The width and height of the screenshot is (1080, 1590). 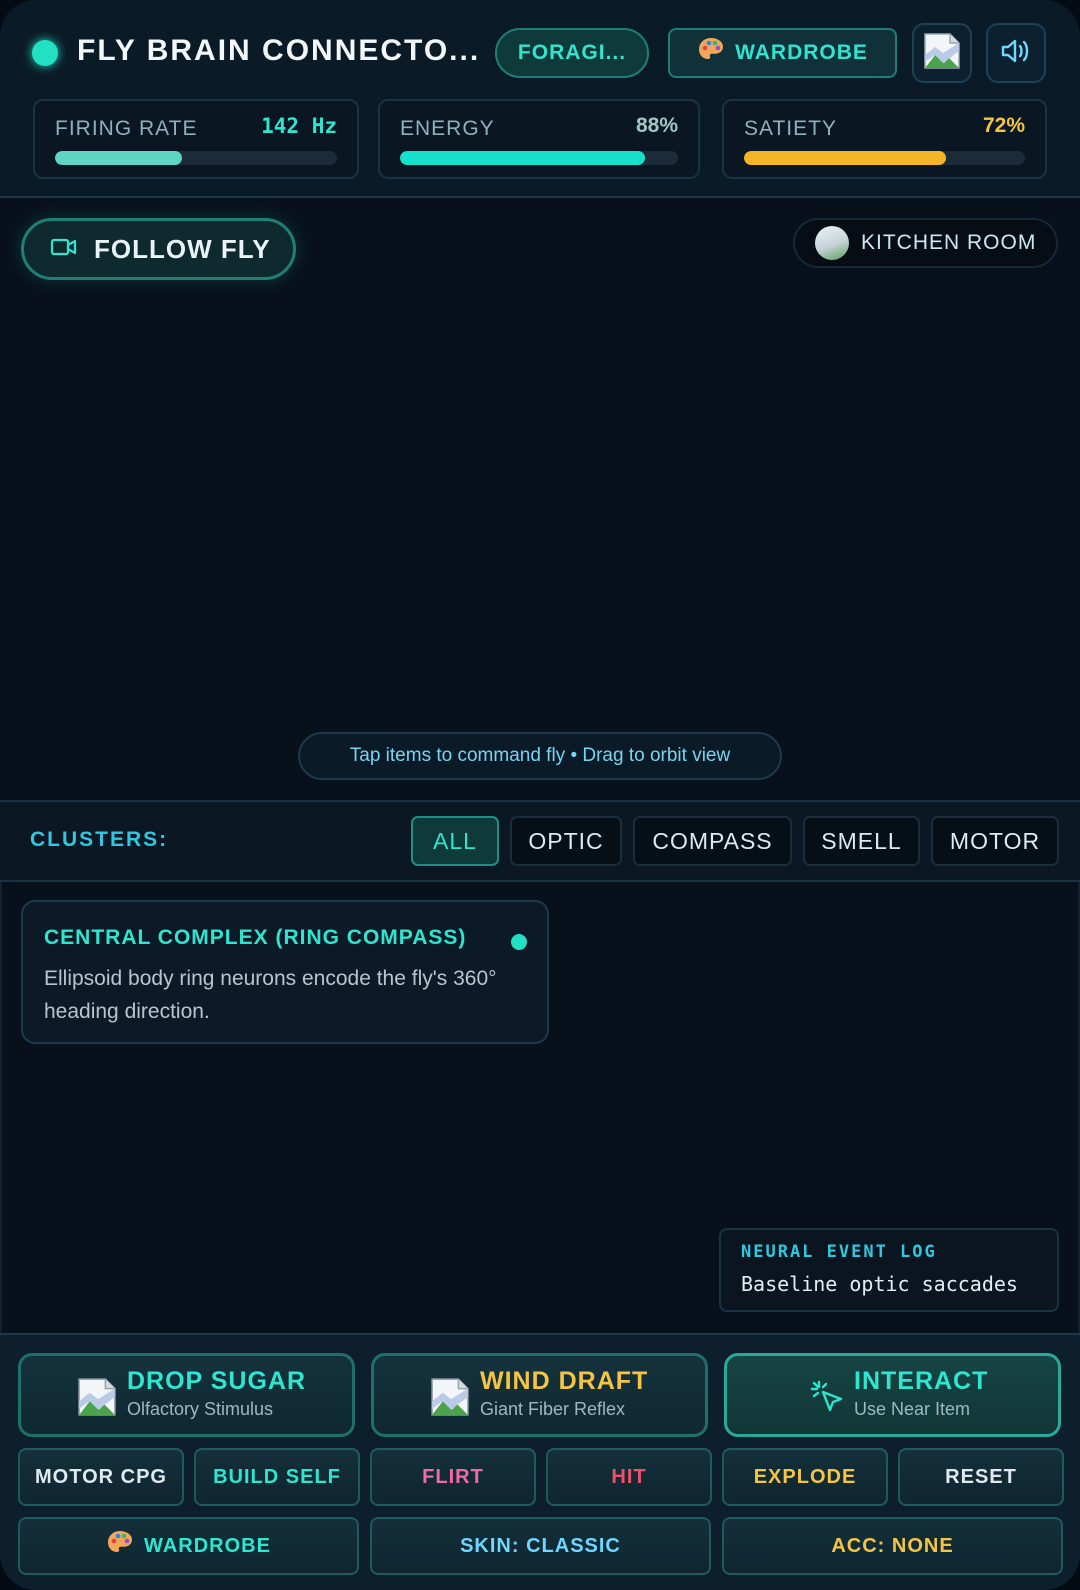 I want to click on interact-subtitle: Use Near Item, so click(x=912, y=1409).